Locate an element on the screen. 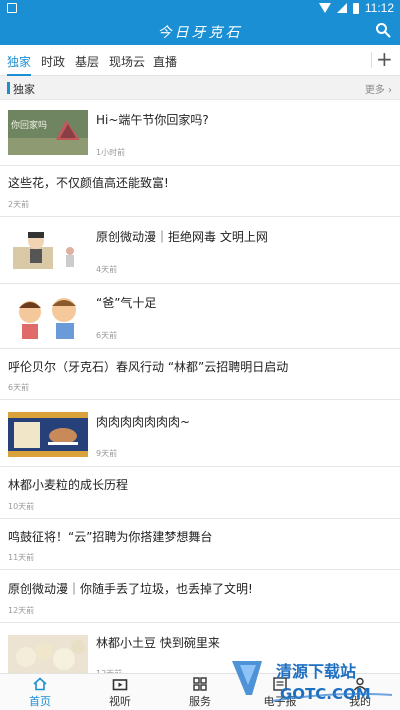 This screenshot has width=400, height=710. news-time: 2天前 is located at coordinates (19, 204).